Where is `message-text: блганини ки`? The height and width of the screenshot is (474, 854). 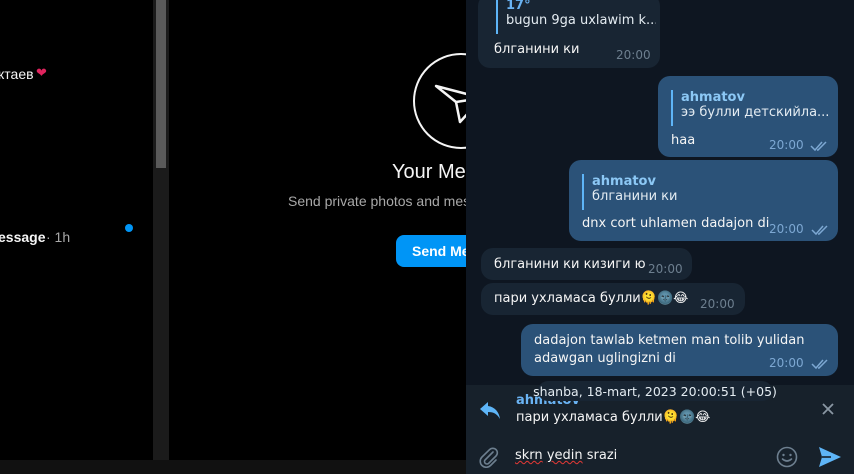
message-text: блганини ки is located at coordinates (537, 49).